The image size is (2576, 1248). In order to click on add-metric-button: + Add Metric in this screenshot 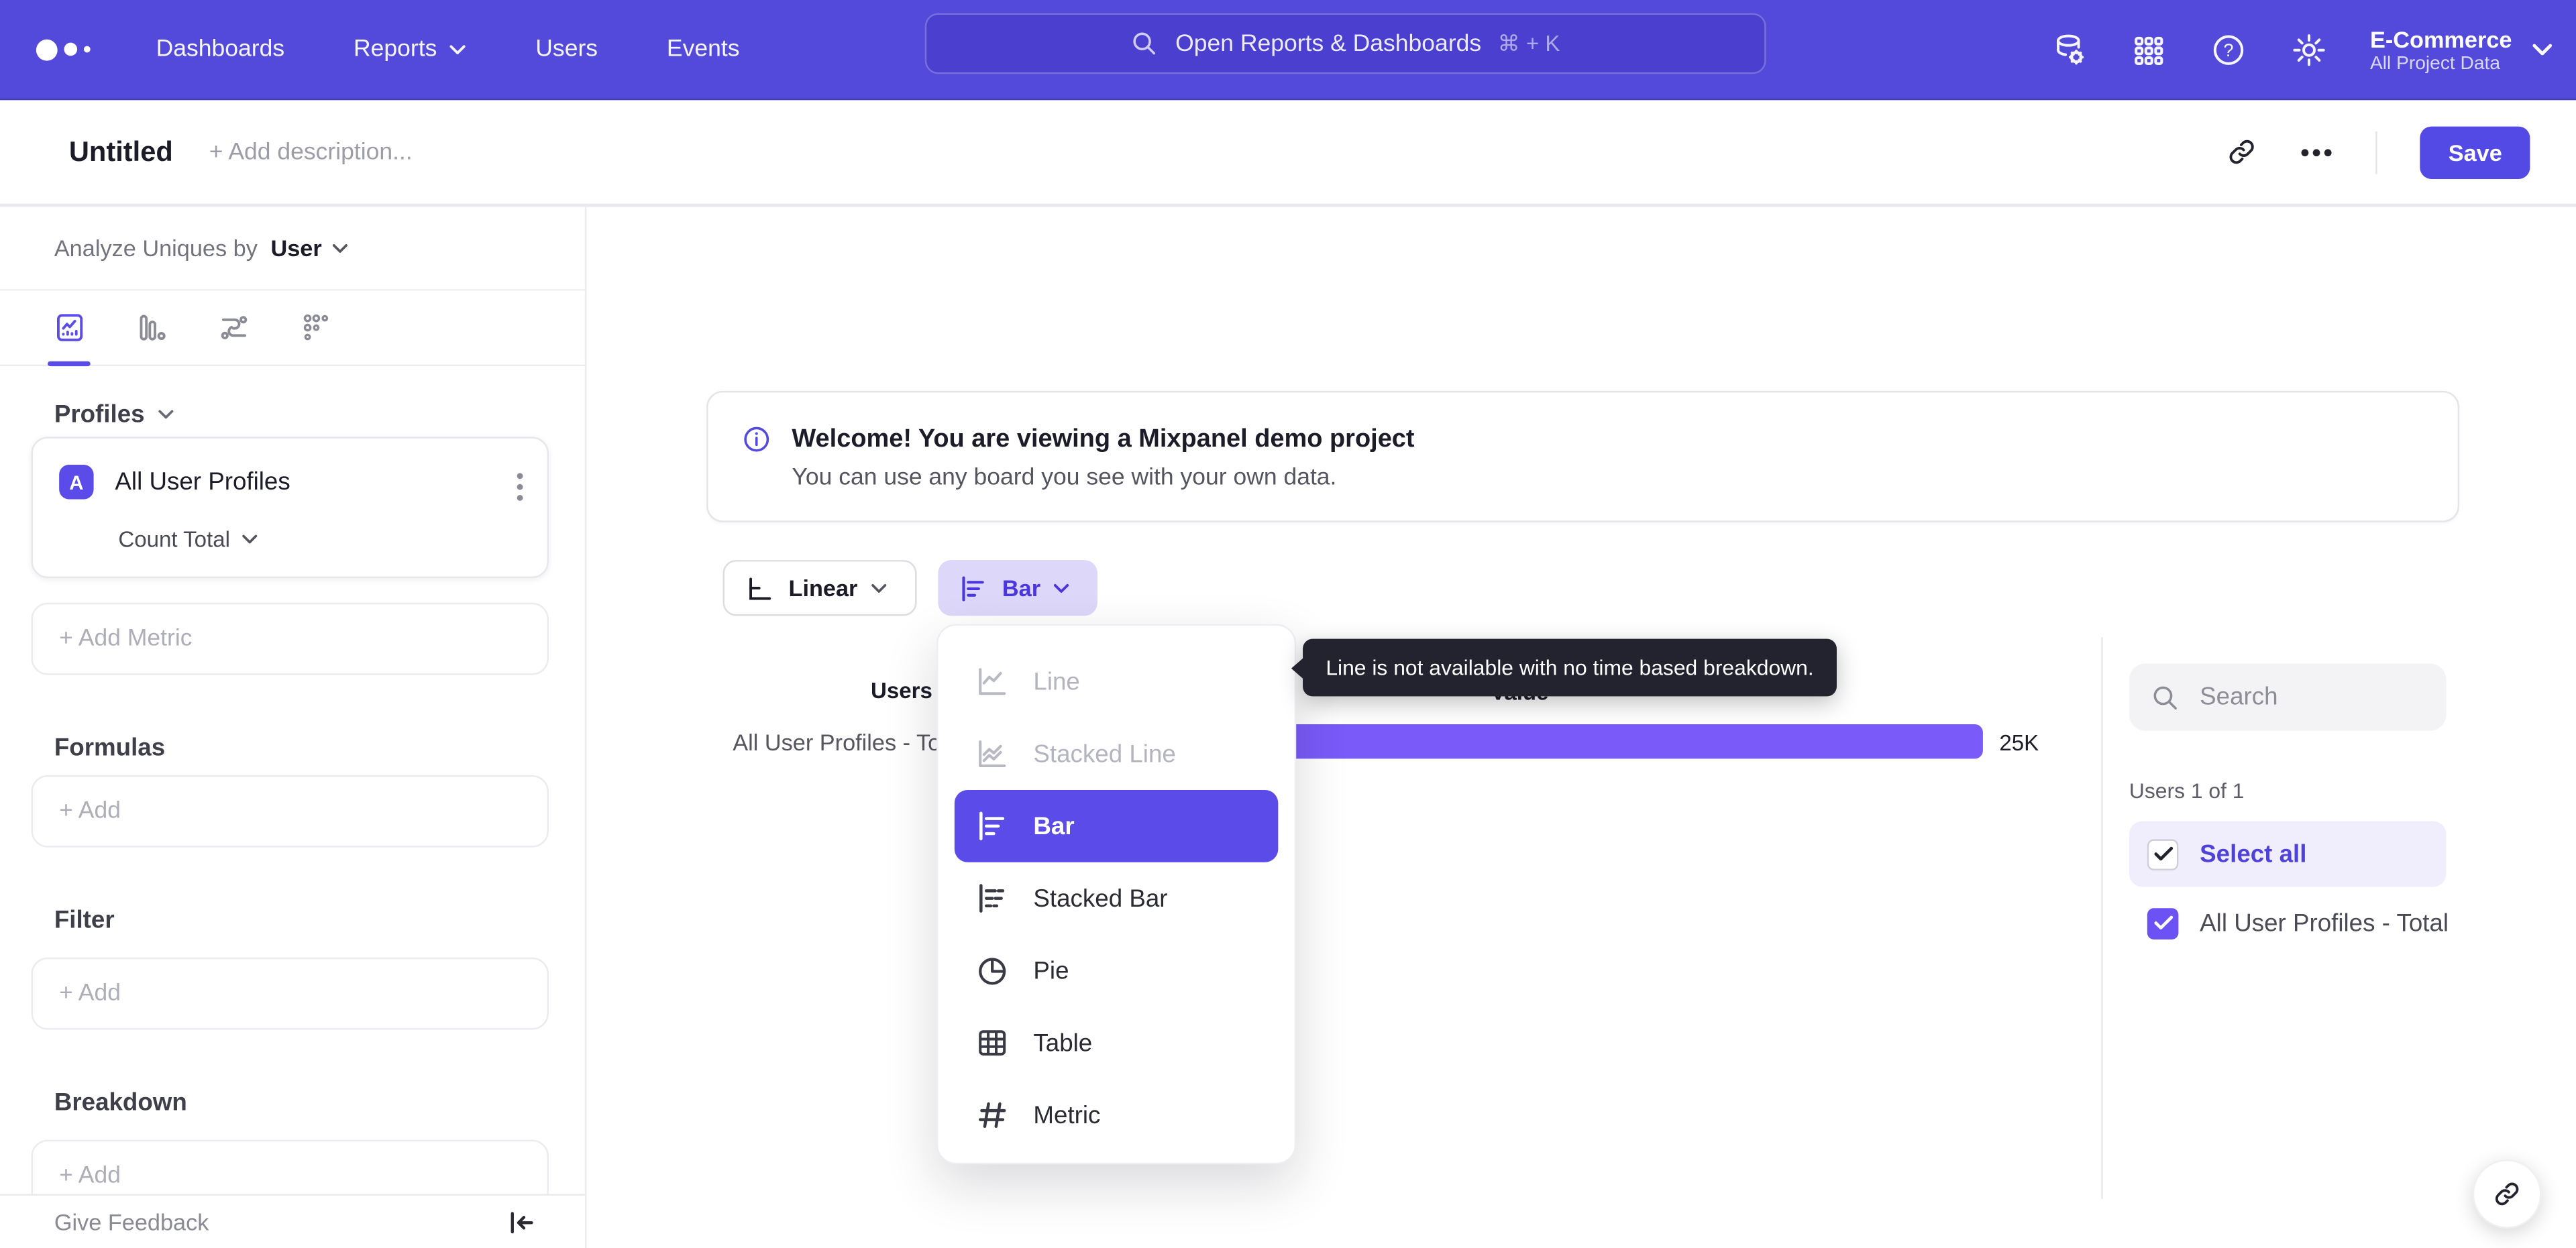, I will do `click(290, 638)`.